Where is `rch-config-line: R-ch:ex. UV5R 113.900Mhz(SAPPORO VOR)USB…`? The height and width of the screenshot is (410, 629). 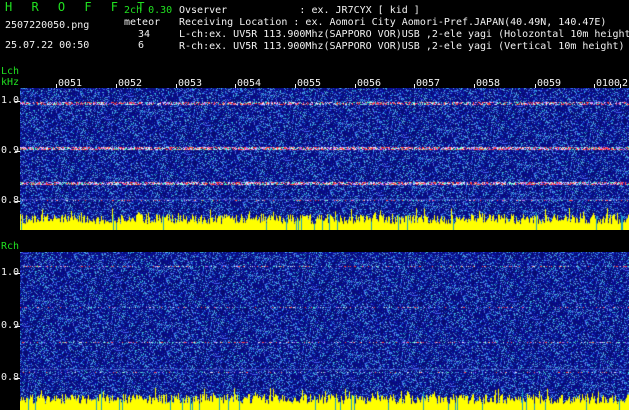
rch-config-line: R-ch:ex. UV5R 113.900Mhz(SAPPORO VOR)USB… is located at coordinates (402, 46).